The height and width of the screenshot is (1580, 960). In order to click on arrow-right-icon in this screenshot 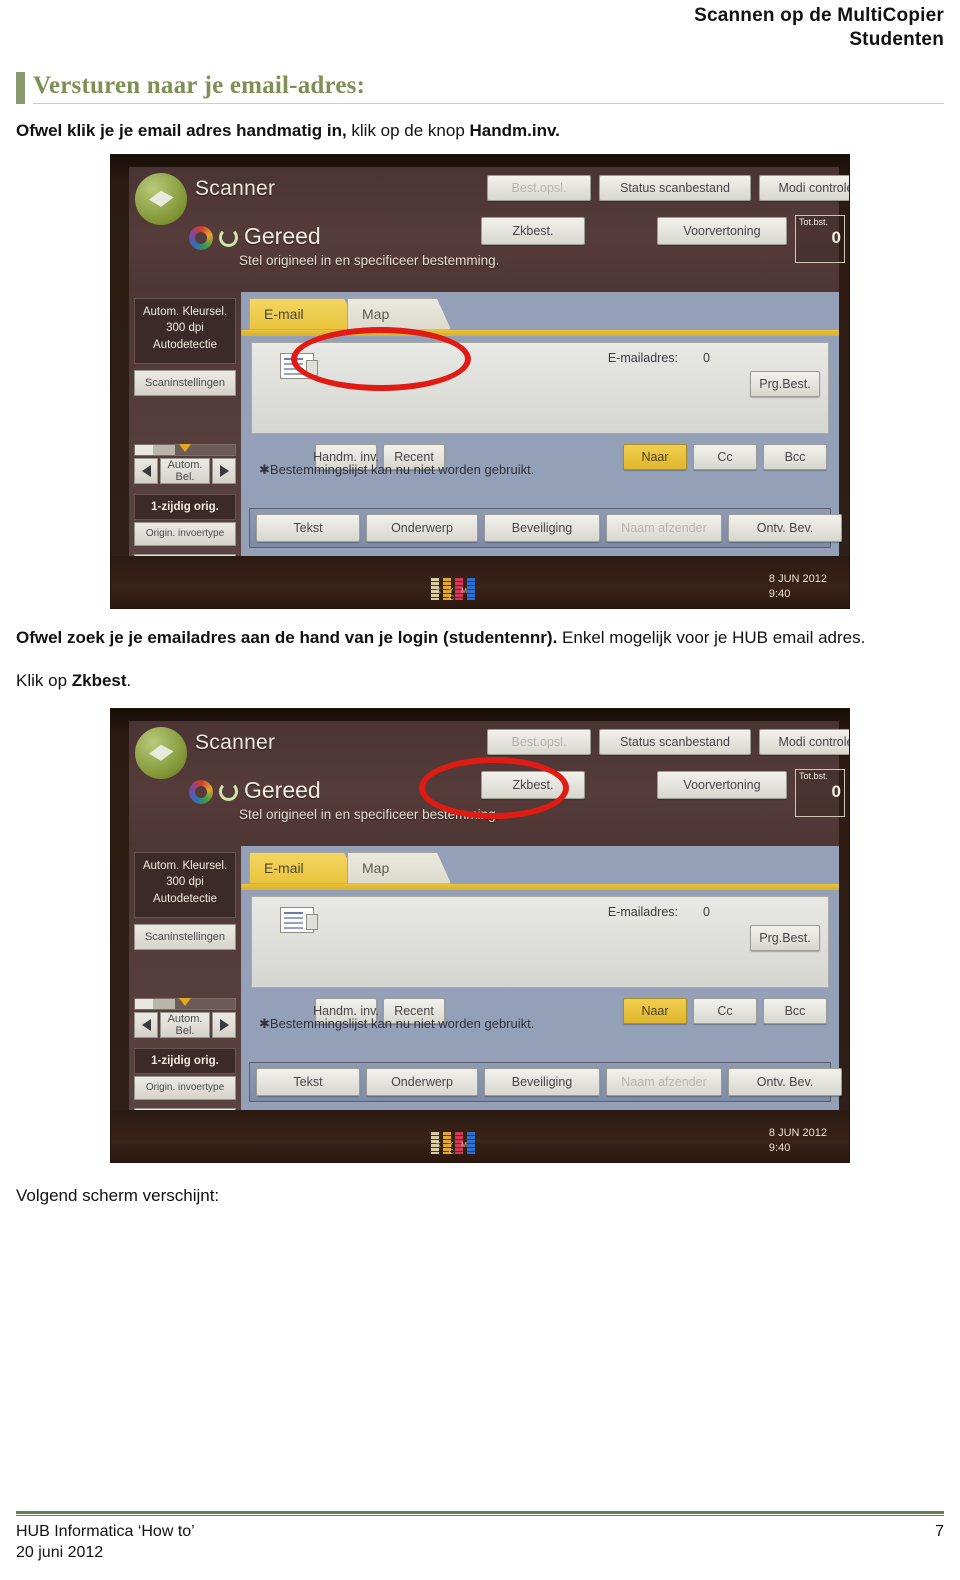, I will do `click(224, 1024)`.